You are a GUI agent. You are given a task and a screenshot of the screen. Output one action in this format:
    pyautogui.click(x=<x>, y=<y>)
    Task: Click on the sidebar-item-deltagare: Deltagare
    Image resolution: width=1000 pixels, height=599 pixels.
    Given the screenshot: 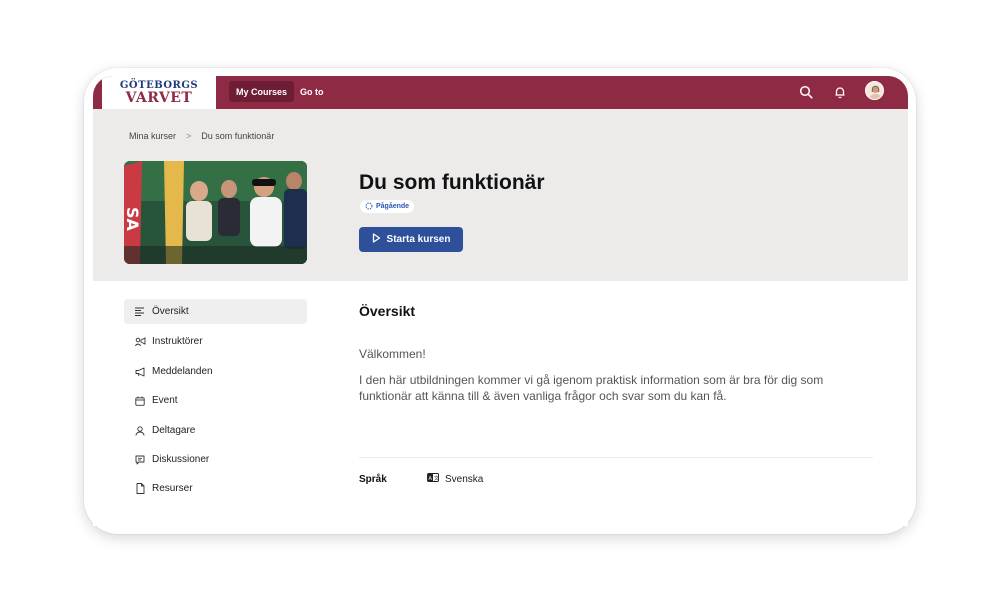 What is the action you would take?
    pyautogui.click(x=215, y=430)
    